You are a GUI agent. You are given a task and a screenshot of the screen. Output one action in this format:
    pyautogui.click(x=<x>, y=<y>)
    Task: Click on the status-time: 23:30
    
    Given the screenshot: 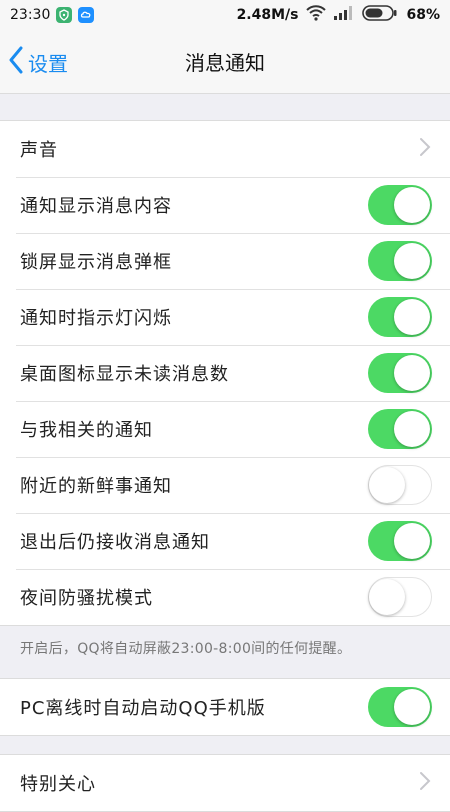 What is the action you would take?
    pyautogui.click(x=30, y=15)
    